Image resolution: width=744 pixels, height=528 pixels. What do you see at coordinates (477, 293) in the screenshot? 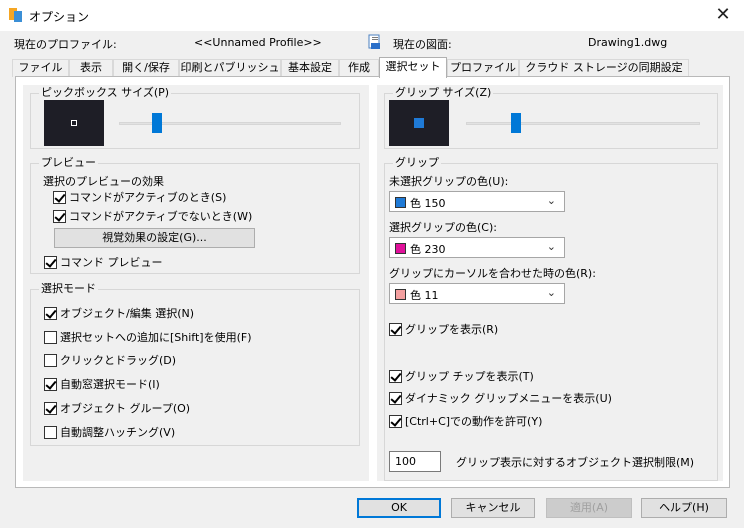
I see `hover-grip-color-select: 色 11 ⌄` at bounding box center [477, 293].